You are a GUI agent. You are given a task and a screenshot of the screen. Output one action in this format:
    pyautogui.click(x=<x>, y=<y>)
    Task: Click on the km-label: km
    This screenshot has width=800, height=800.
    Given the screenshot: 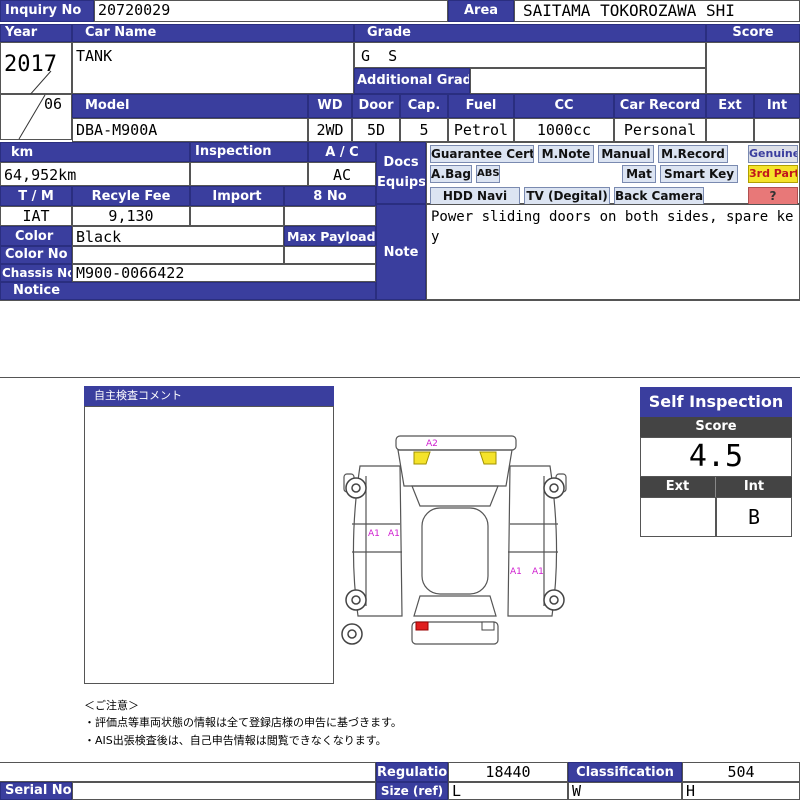 What is the action you would take?
    pyautogui.click(x=95, y=152)
    